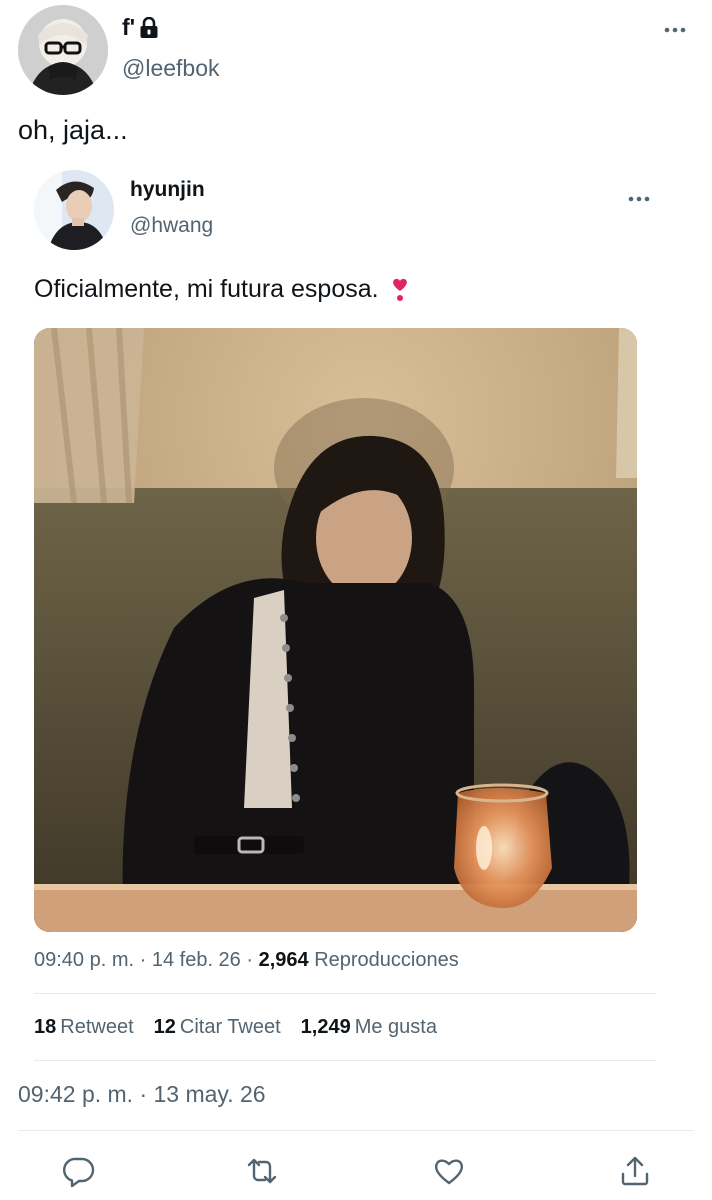 Image resolution: width=712 pixels, height=1200 pixels. What do you see at coordinates (635, 1171) in the screenshot?
I see `share-icon` at bounding box center [635, 1171].